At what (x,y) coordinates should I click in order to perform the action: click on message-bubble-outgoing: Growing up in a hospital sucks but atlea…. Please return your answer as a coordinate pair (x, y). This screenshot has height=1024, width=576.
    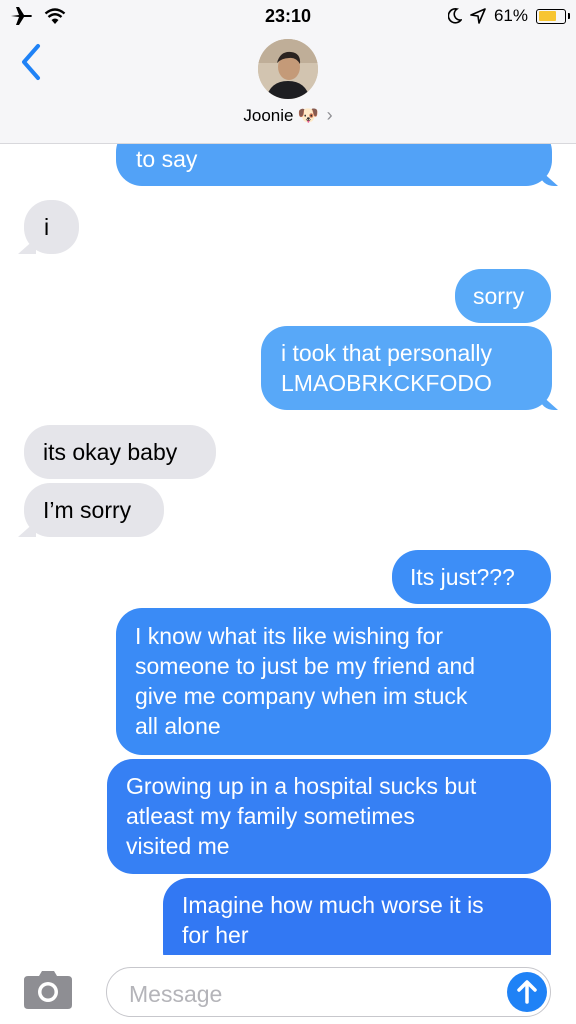
    Looking at the image, I should click on (329, 816).